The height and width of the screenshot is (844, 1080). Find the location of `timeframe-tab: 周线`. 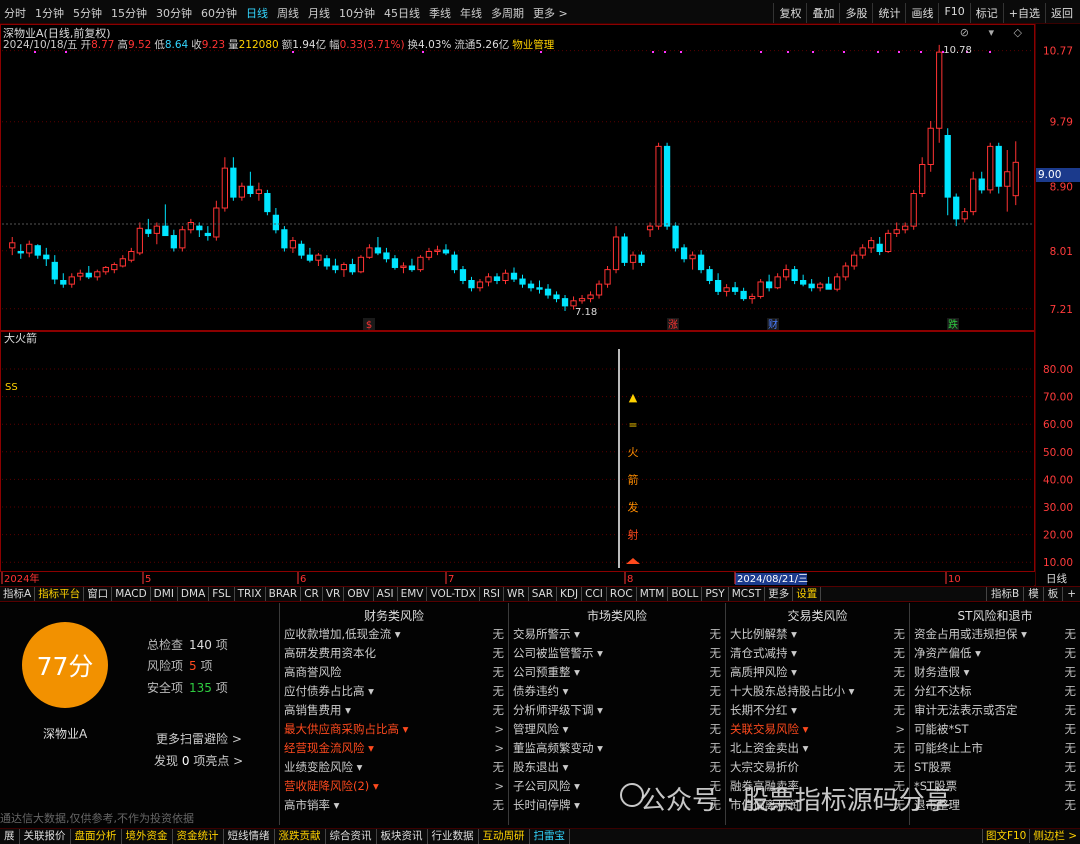

timeframe-tab: 周线 is located at coordinates (288, 13).